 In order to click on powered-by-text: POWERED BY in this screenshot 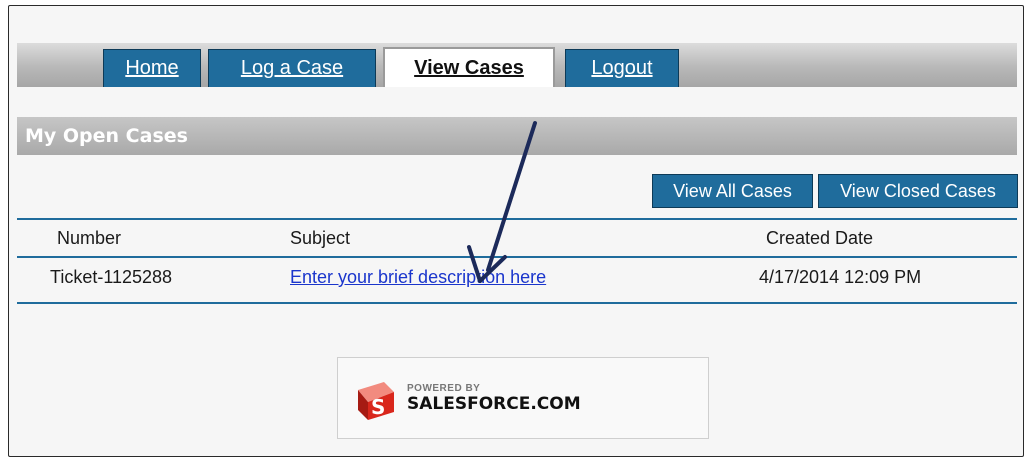, I will do `click(444, 388)`.